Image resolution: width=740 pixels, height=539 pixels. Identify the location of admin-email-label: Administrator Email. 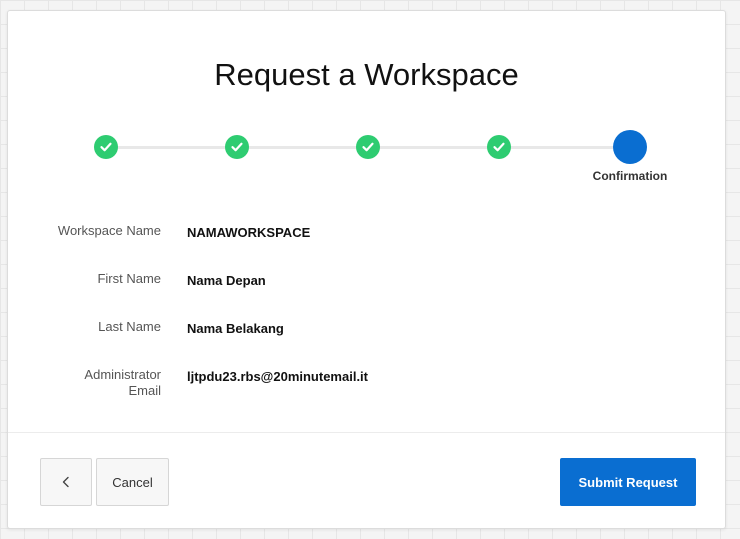
(122, 382).